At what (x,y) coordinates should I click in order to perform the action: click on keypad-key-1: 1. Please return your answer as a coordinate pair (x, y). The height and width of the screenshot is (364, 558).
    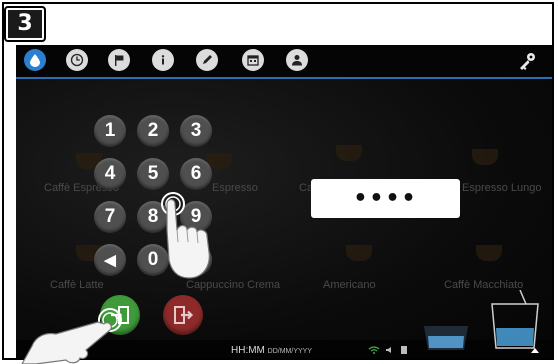
    Looking at the image, I should click on (110, 131).